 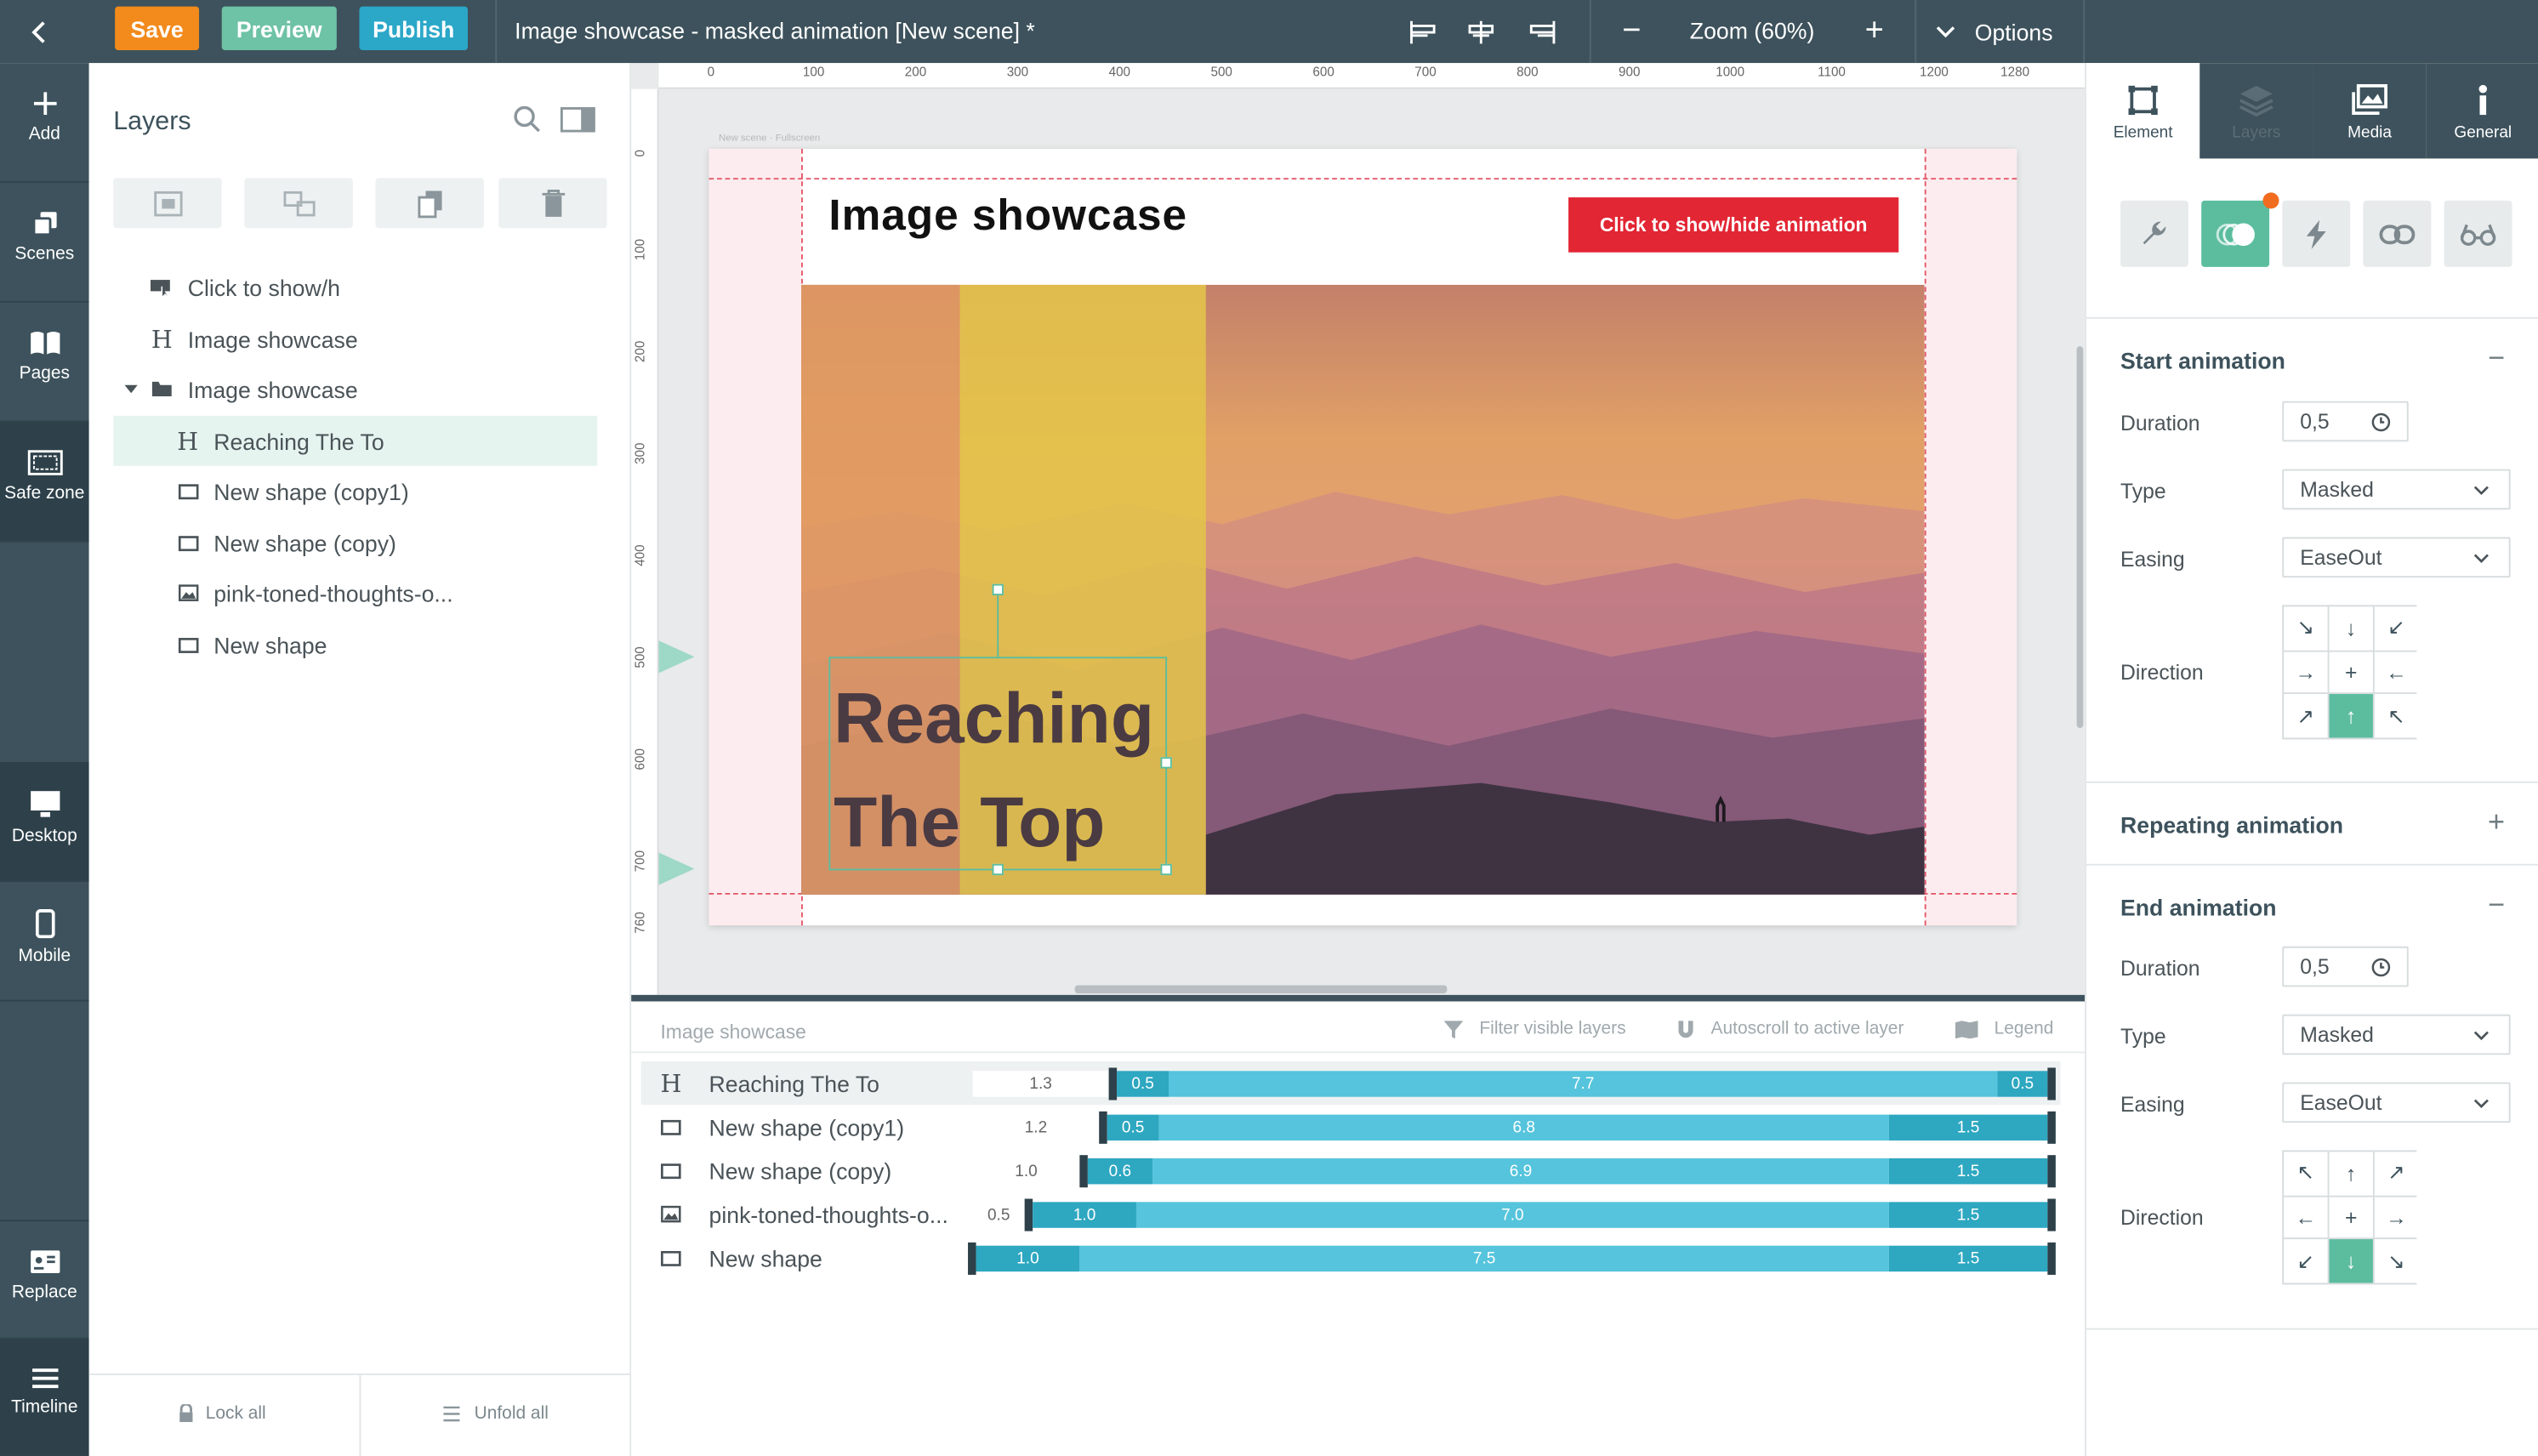 I want to click on rail-desktop: Desktop, so click(x=44, y=821).